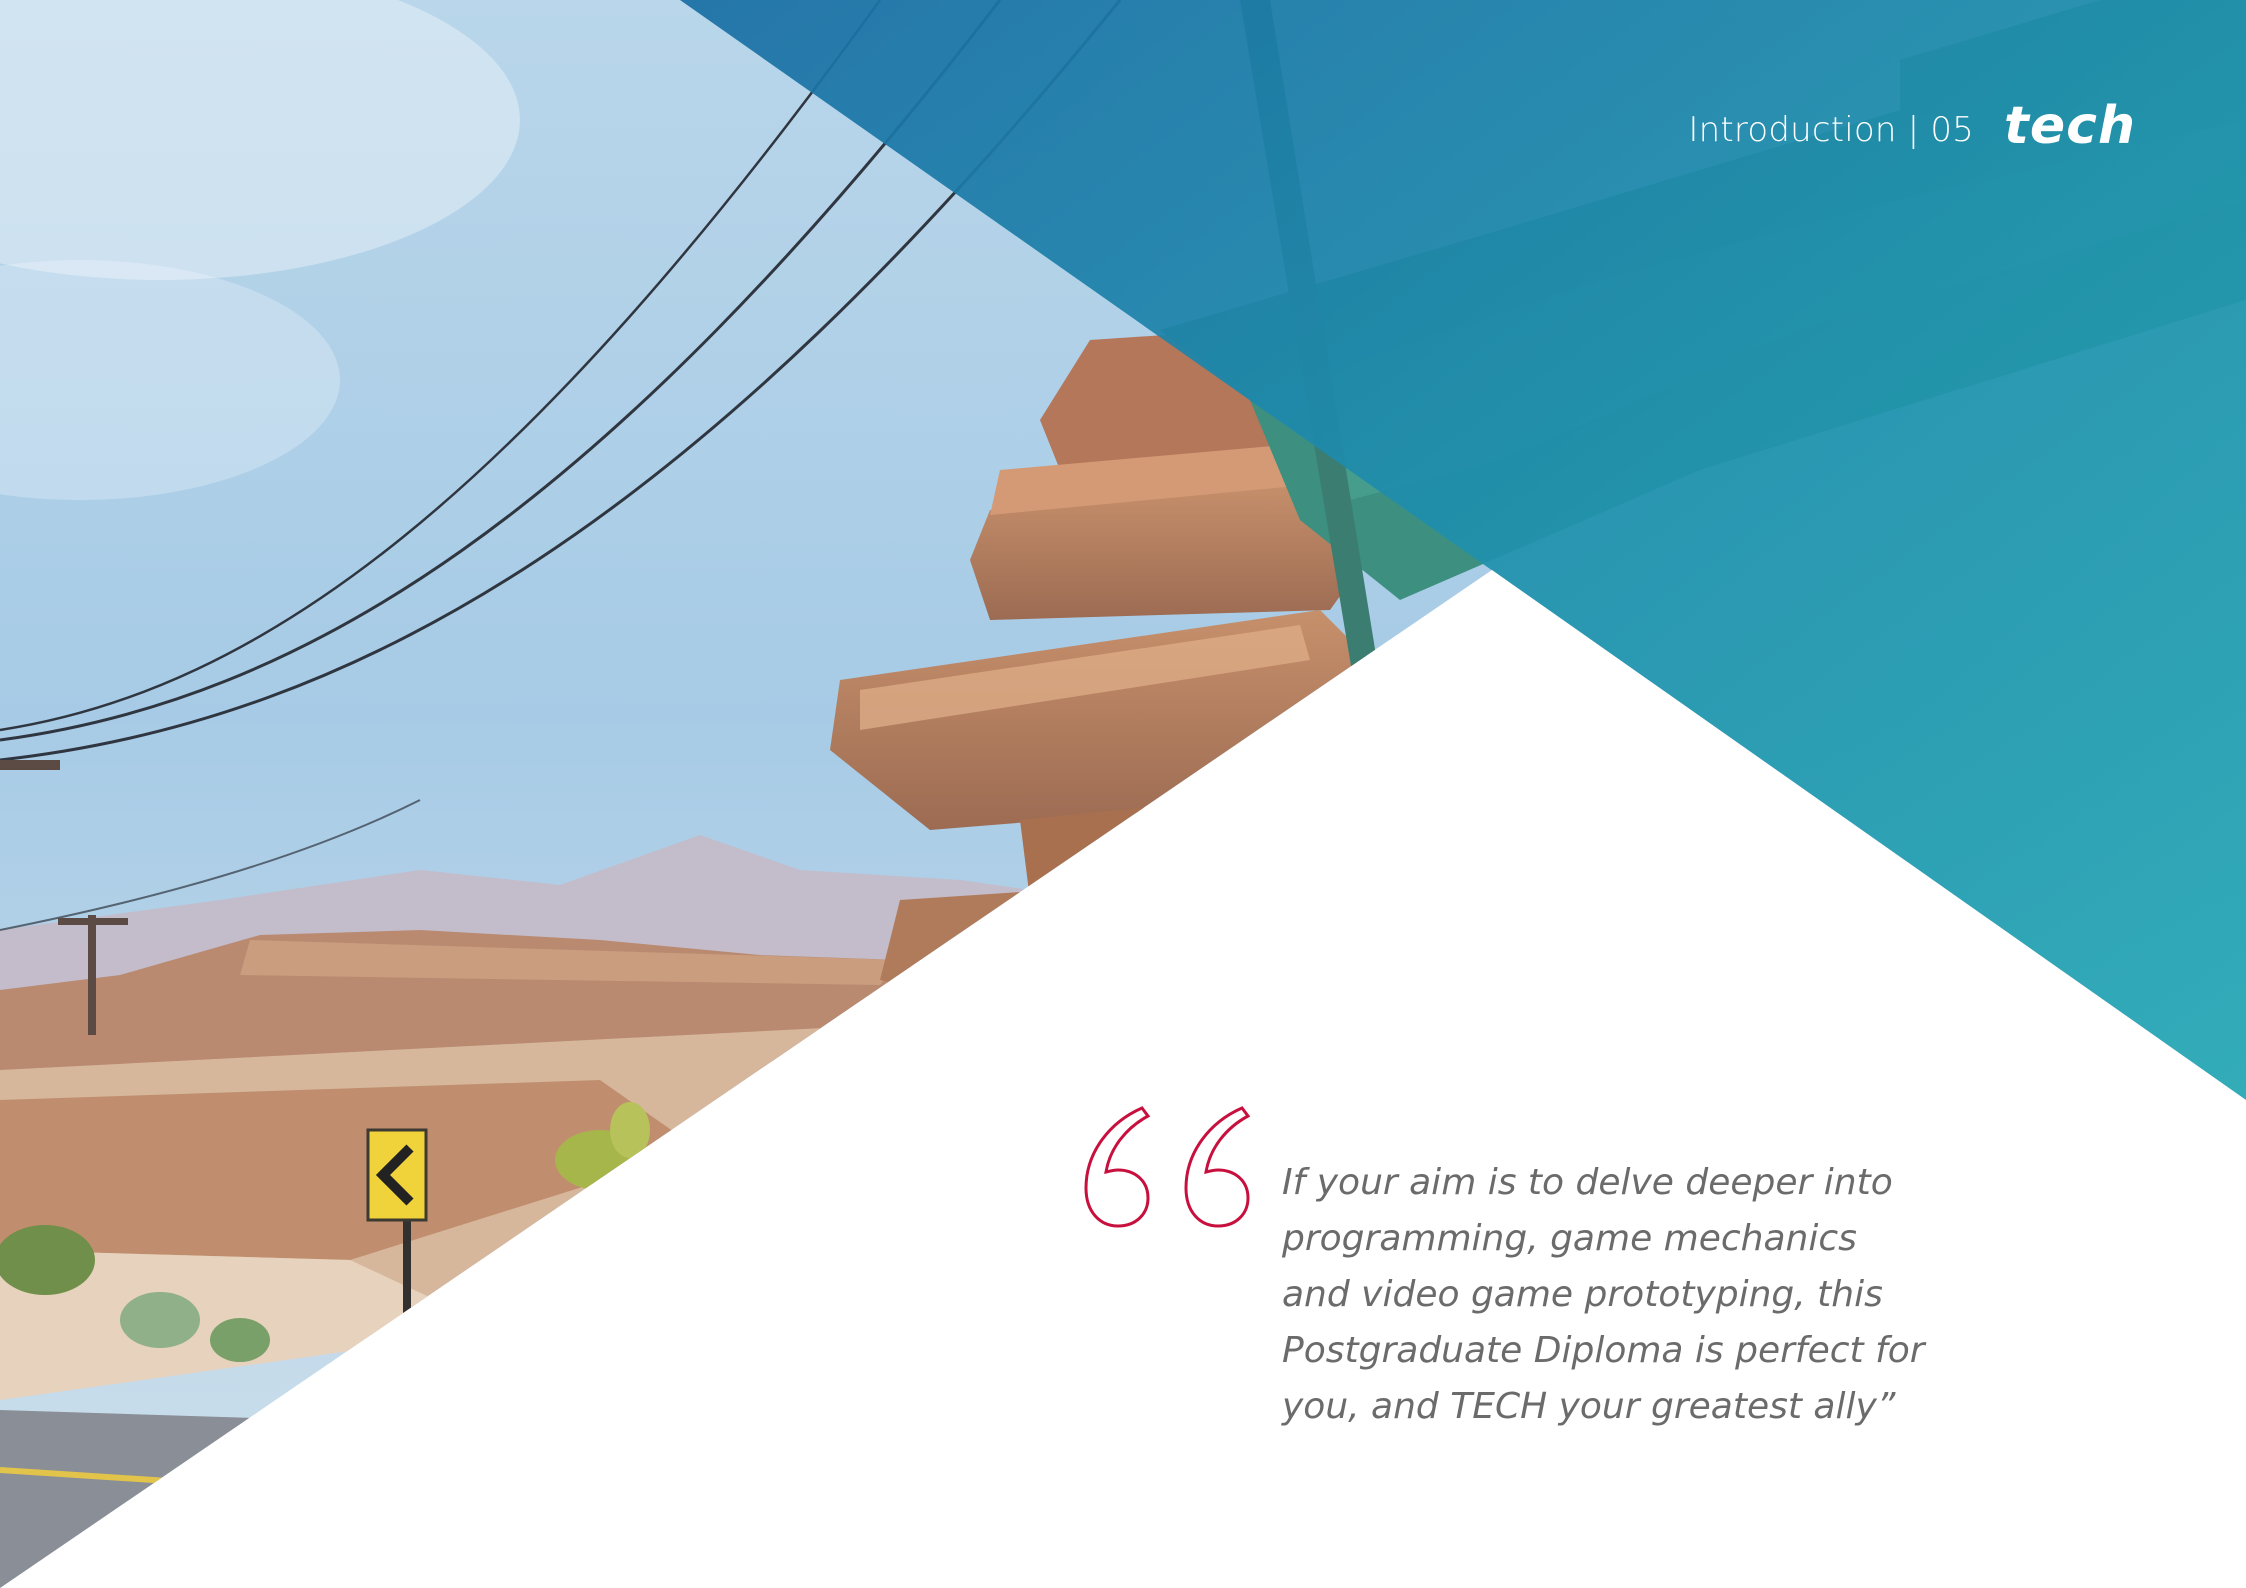 Image resolution: width=2246 pixels, height=1588 pixels. I want to click on quote-line: If your aim is to delve deeper into, so click(1587, 1182).